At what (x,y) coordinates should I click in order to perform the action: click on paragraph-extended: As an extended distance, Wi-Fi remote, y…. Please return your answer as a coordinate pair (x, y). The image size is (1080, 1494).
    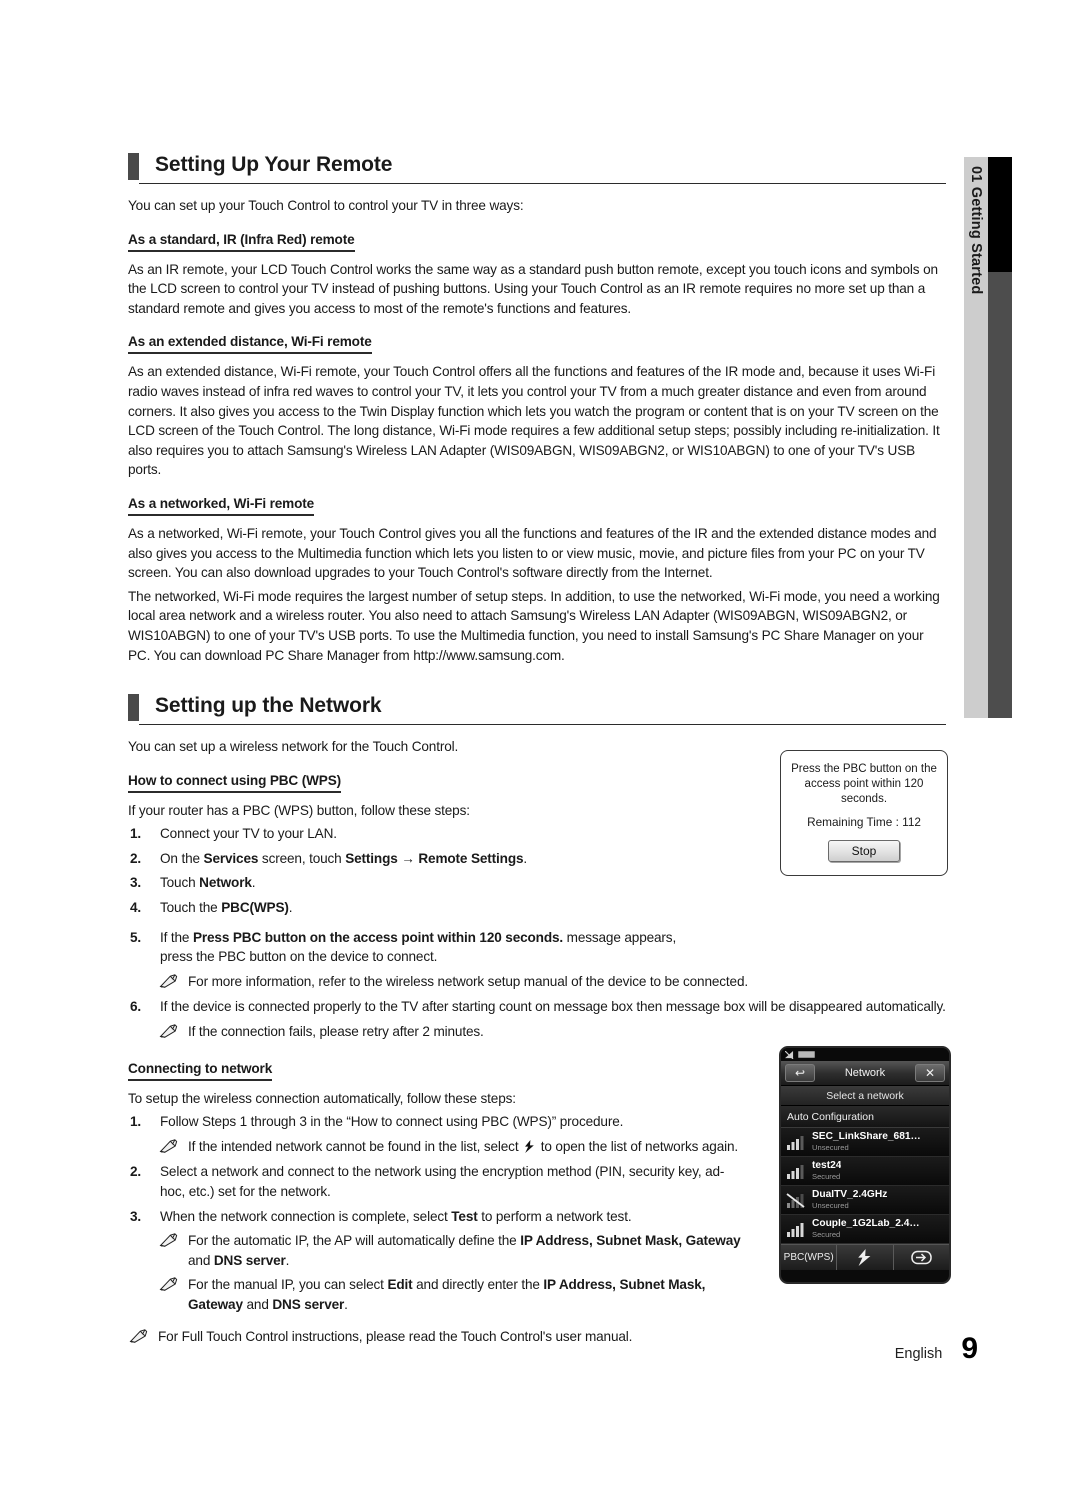
    Looking at the image, I should click on (534, 421).